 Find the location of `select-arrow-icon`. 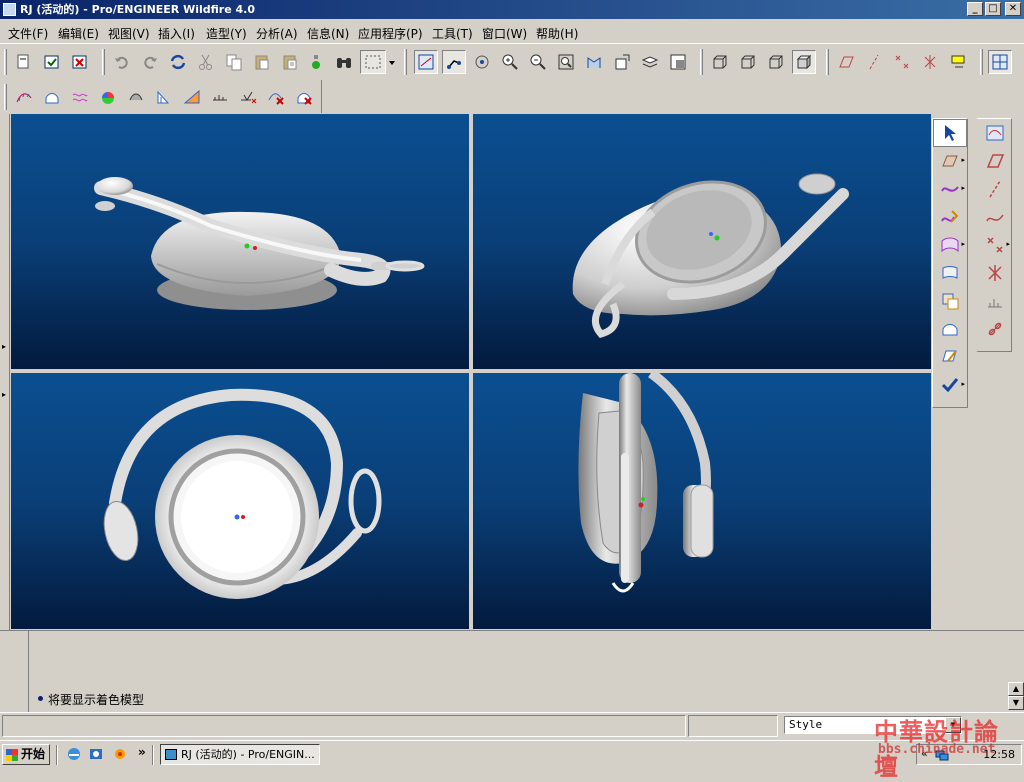

select-arrow-icon is located at coordinates (950, 133).